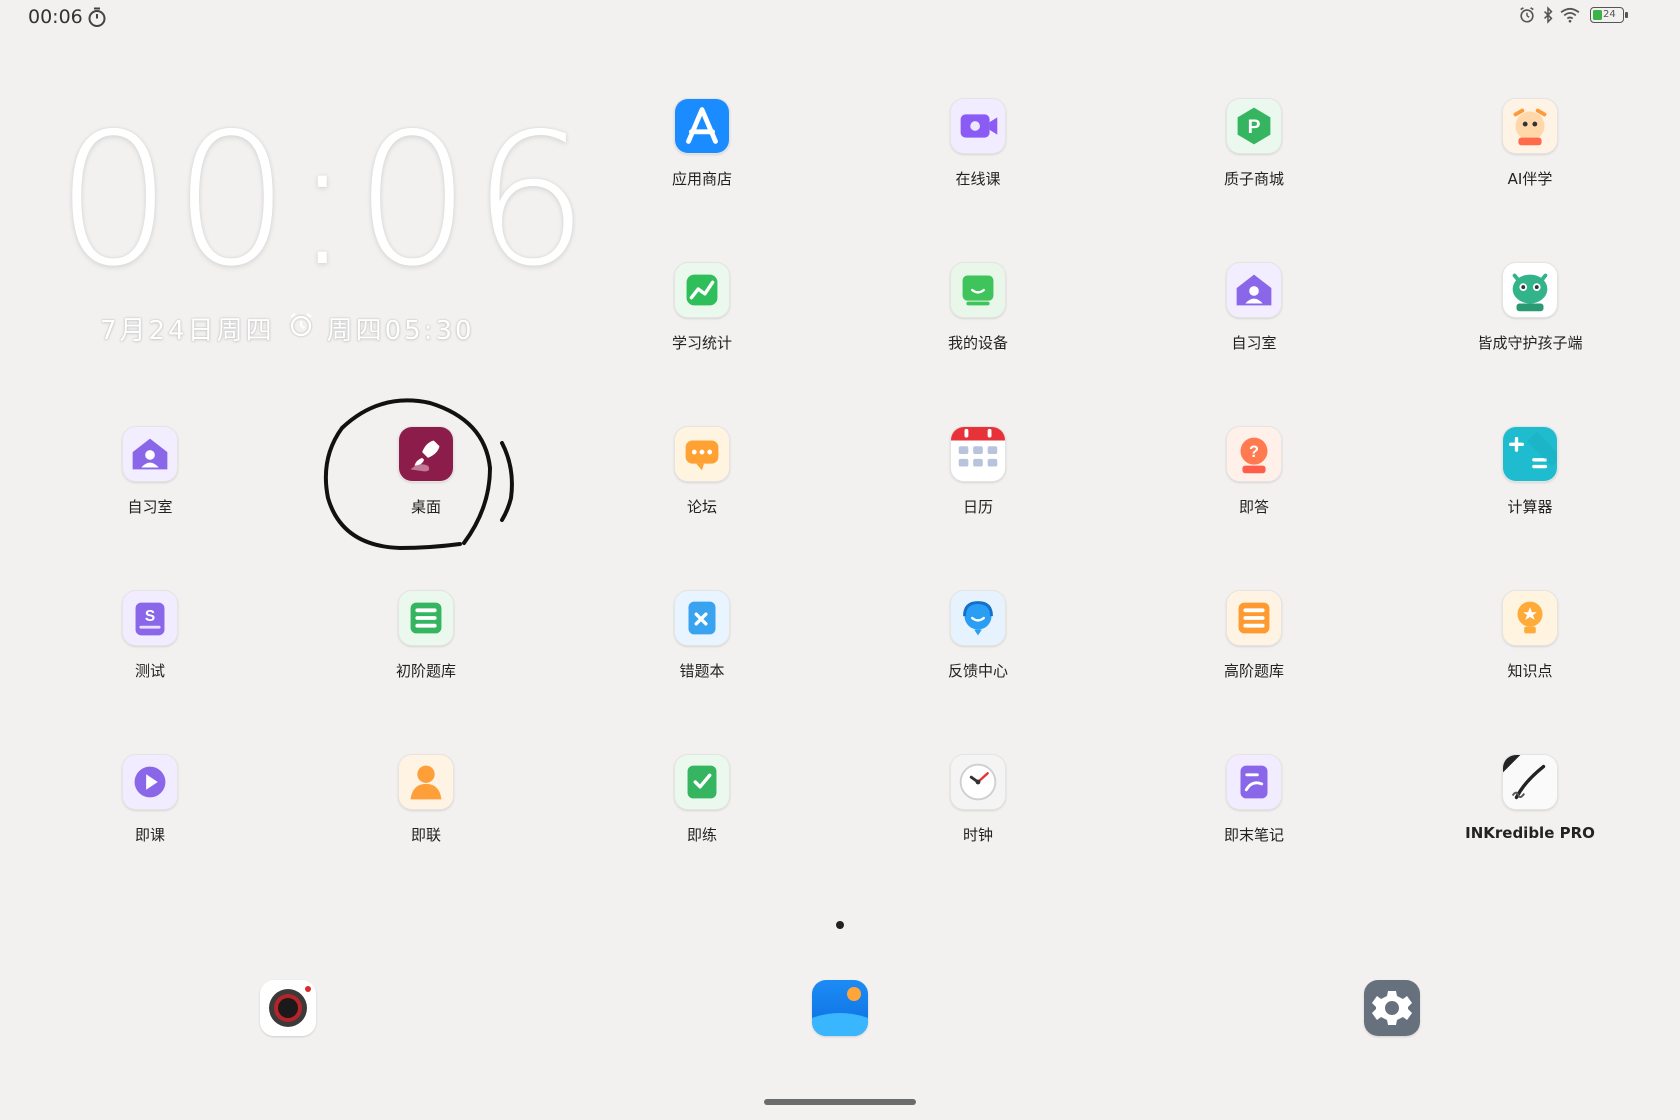  I want to click on desktop-launcher-icon, so click(426, 454).